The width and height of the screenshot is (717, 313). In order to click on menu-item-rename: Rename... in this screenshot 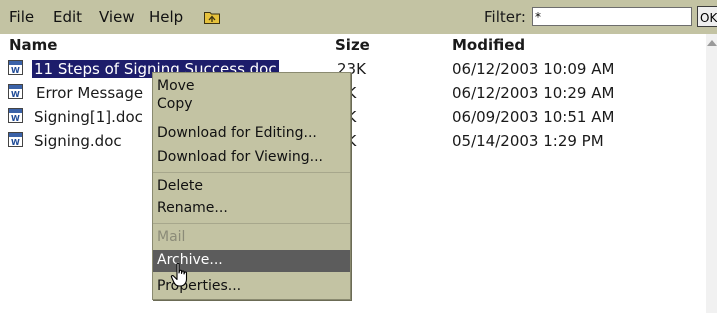, I will do `click(251, 209)`.